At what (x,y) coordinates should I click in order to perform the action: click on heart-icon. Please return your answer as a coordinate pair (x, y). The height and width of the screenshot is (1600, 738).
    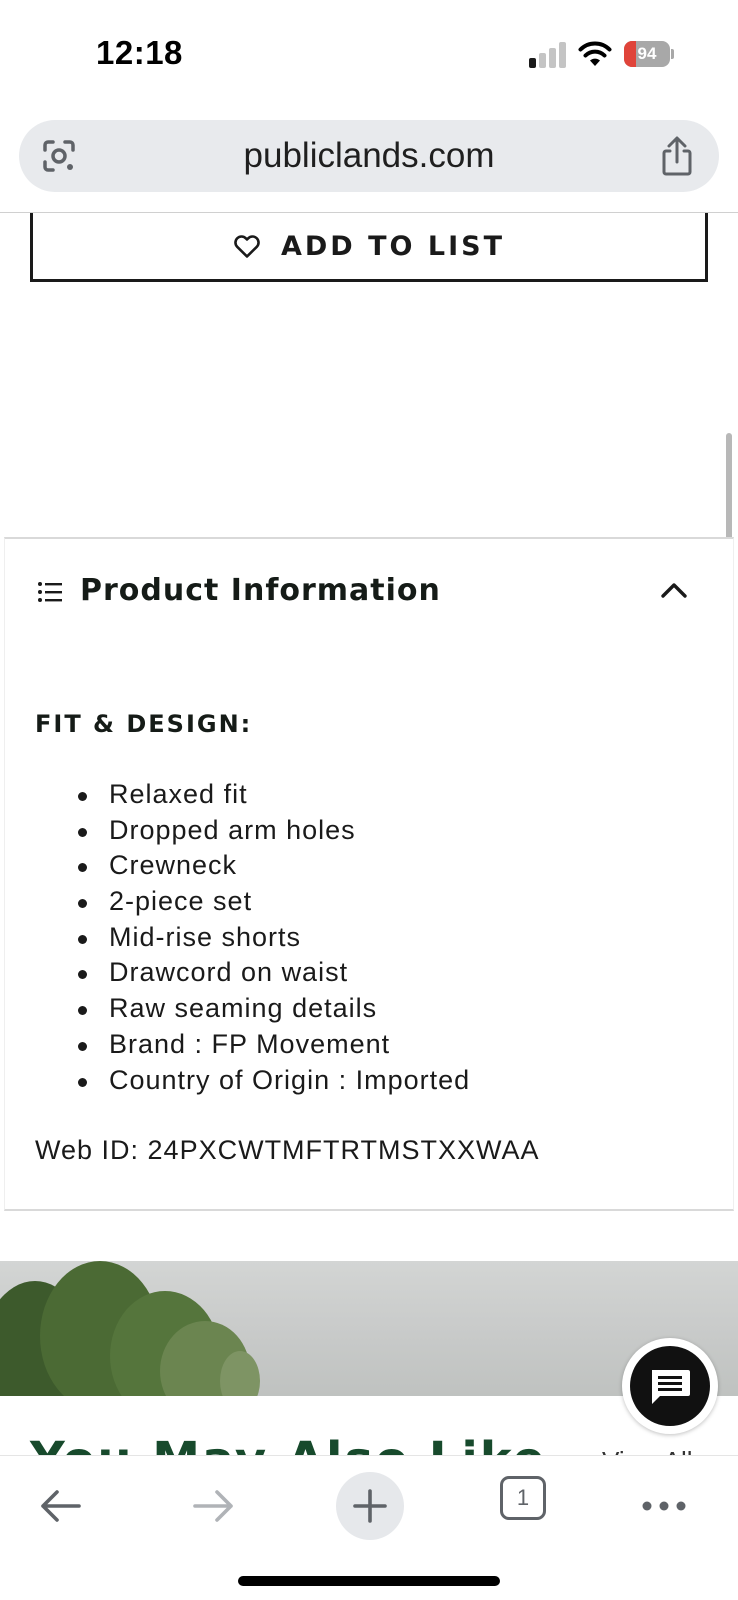
    Looking at the image, I should click on (247, 246).